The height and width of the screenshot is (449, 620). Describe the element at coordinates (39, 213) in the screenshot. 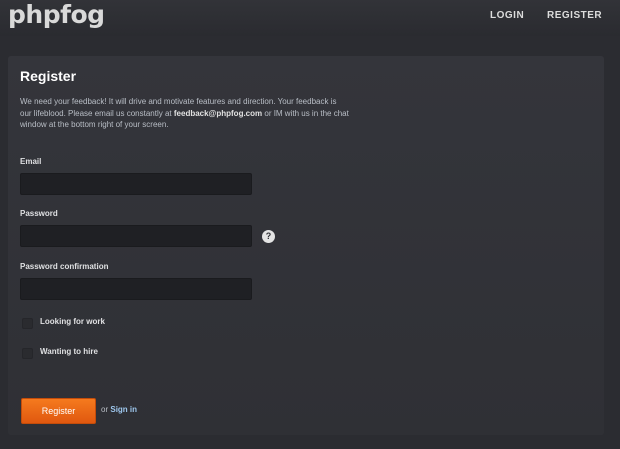

I see `password-label: Password` at that location.